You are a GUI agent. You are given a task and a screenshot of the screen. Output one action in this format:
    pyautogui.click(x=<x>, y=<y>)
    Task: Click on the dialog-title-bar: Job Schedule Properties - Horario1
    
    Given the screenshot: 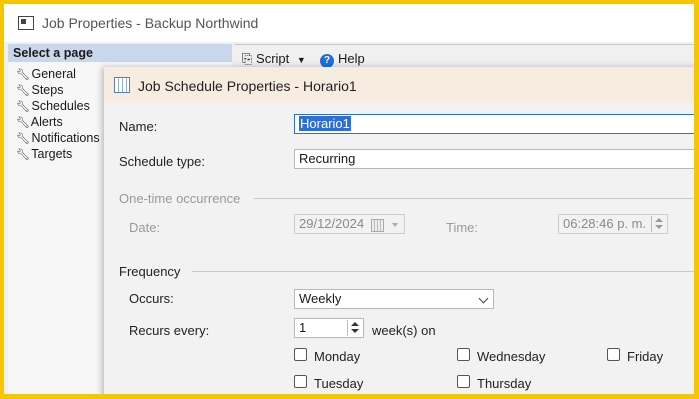 What is the action you would take?
    pyautogui.click(x=399, y=85)
    